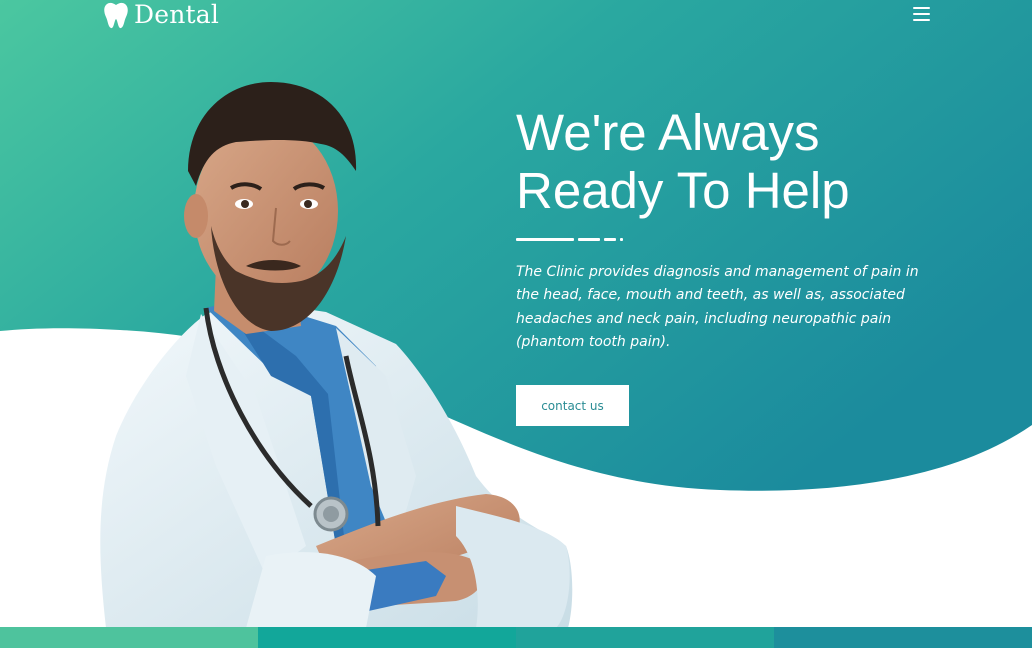 This screenshot has height=648, width=1032. I want to click on brand-name: Dental, so click(177, 14).